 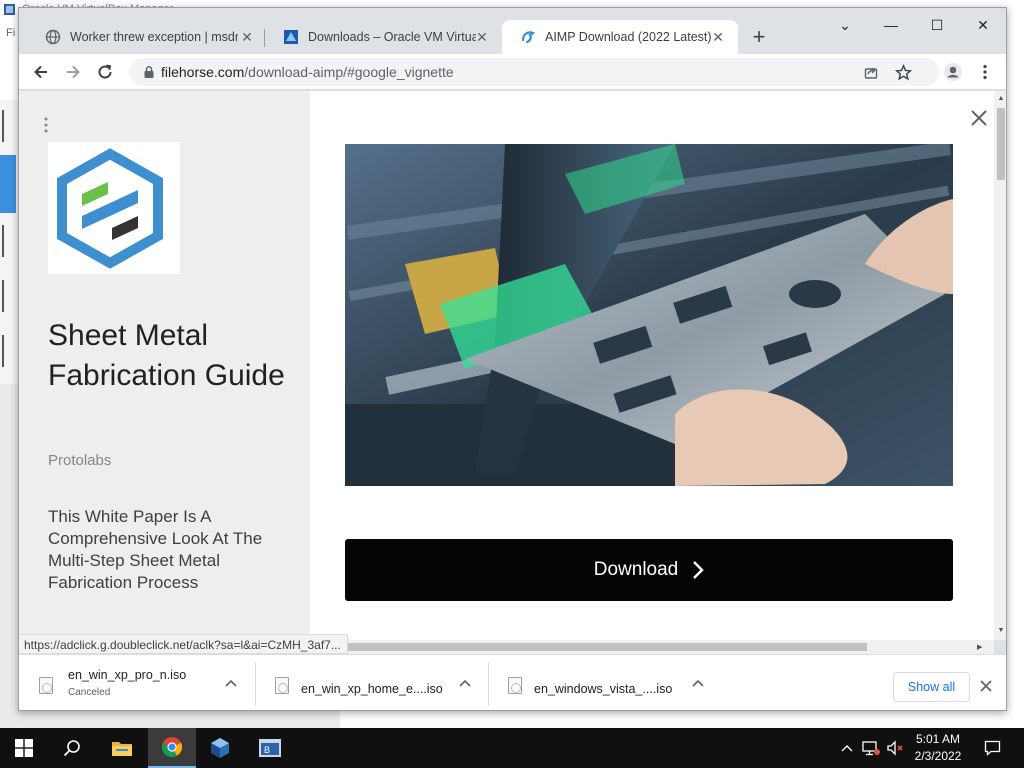 I want to click on background-menu: Fi, so click(x=10, y=33).